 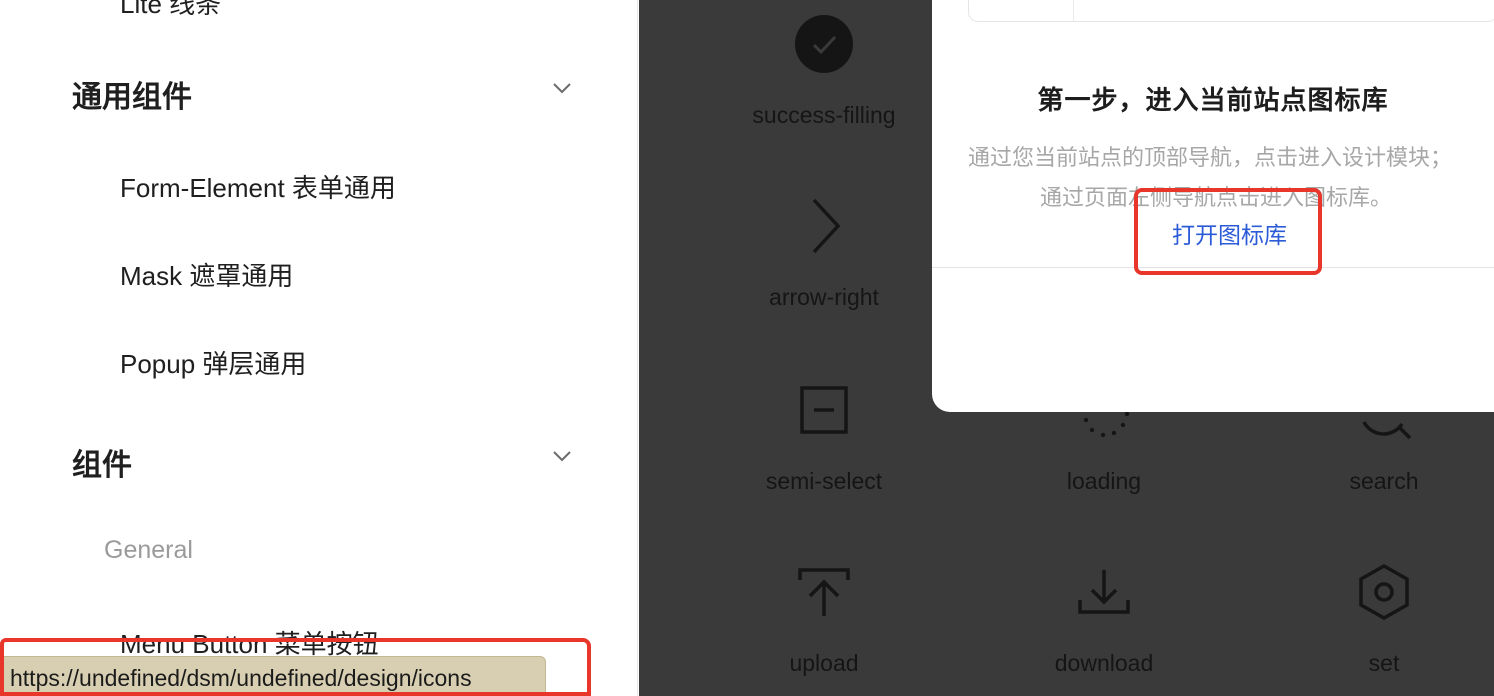 I want to click on popup-title: 第一步，进入当前站点图标库, so click(x=1213, y=100).